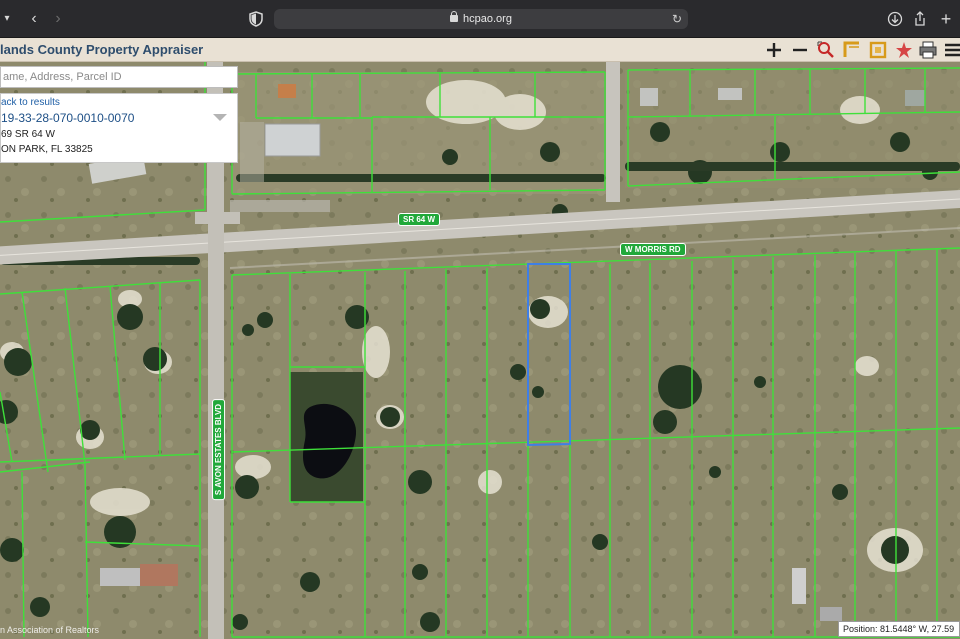 The height and width of the screenshot is (639, 960). What do you see at coordinates (920, 19) in the screenshot?
I see `share-icon` at bounding box center [920, 19].